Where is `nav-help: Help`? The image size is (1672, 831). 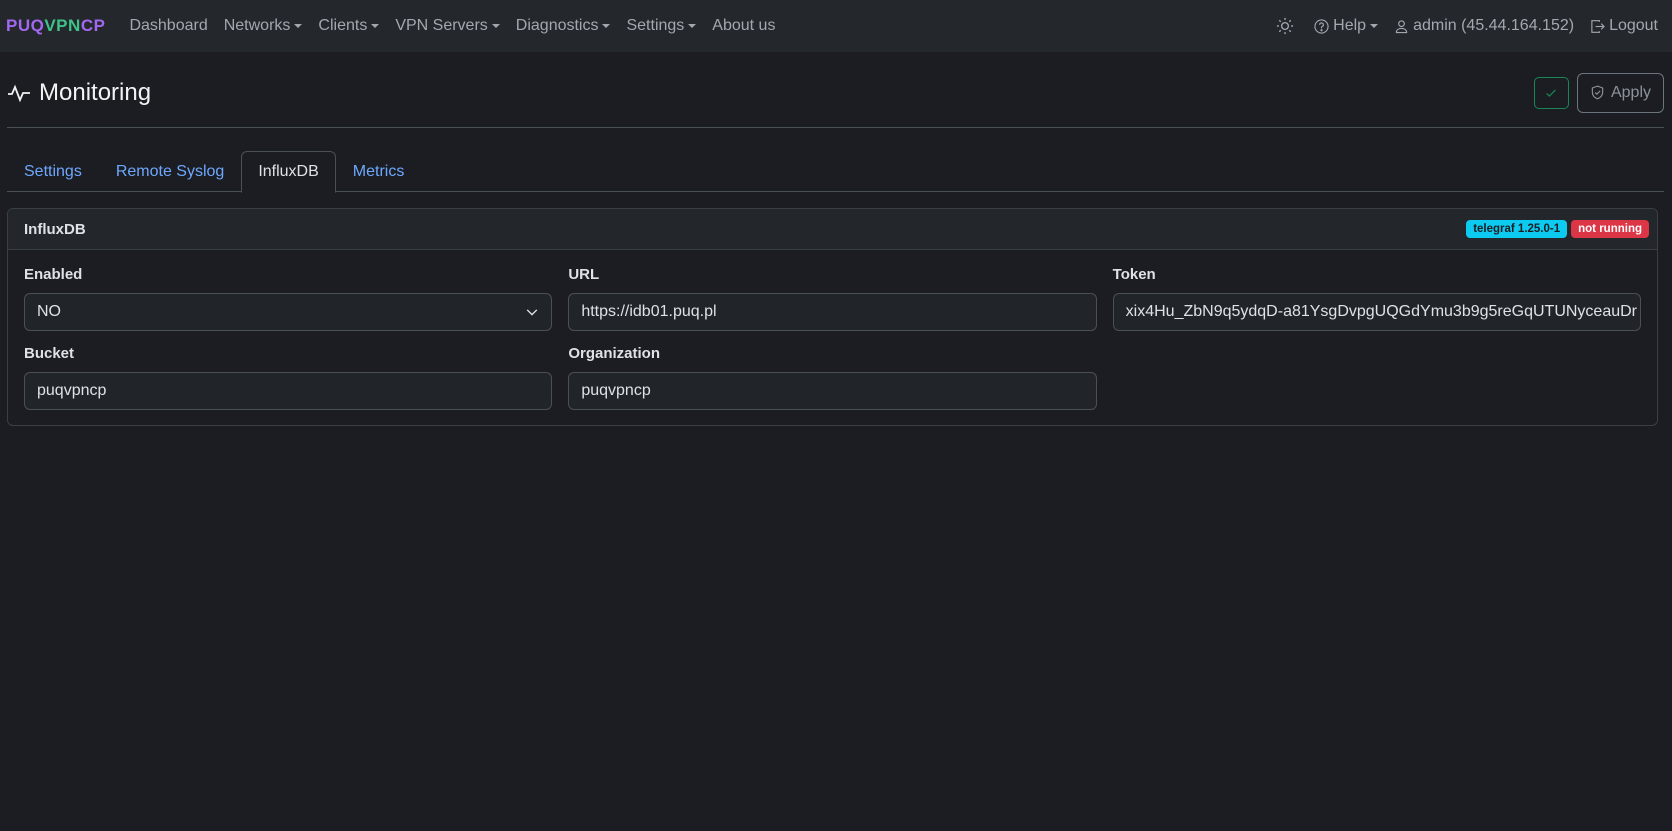
nav-help: Help is located at coordinates (1346, 26).